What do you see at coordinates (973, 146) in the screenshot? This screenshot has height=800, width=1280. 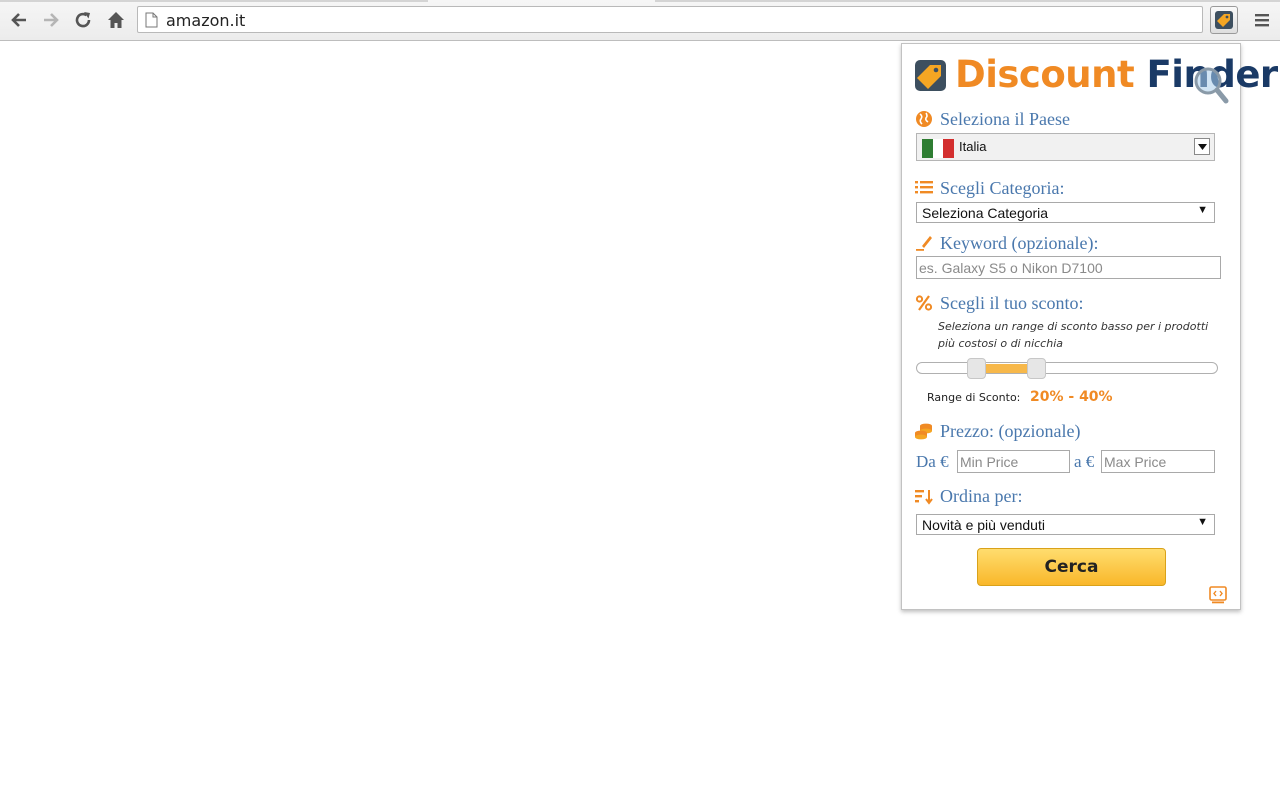 I see `country-selected-value: Italia` at bounding box center [973, 146].